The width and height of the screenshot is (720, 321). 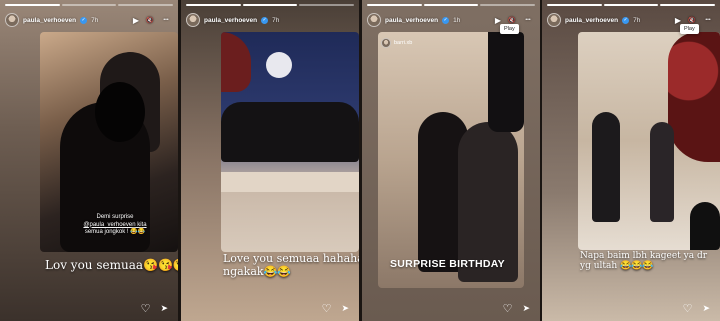 What do you see at coordinates (270, 308) in the screenshot?
I see `story-2-footer: ♡ ➤` at bounding box center [270, 308].